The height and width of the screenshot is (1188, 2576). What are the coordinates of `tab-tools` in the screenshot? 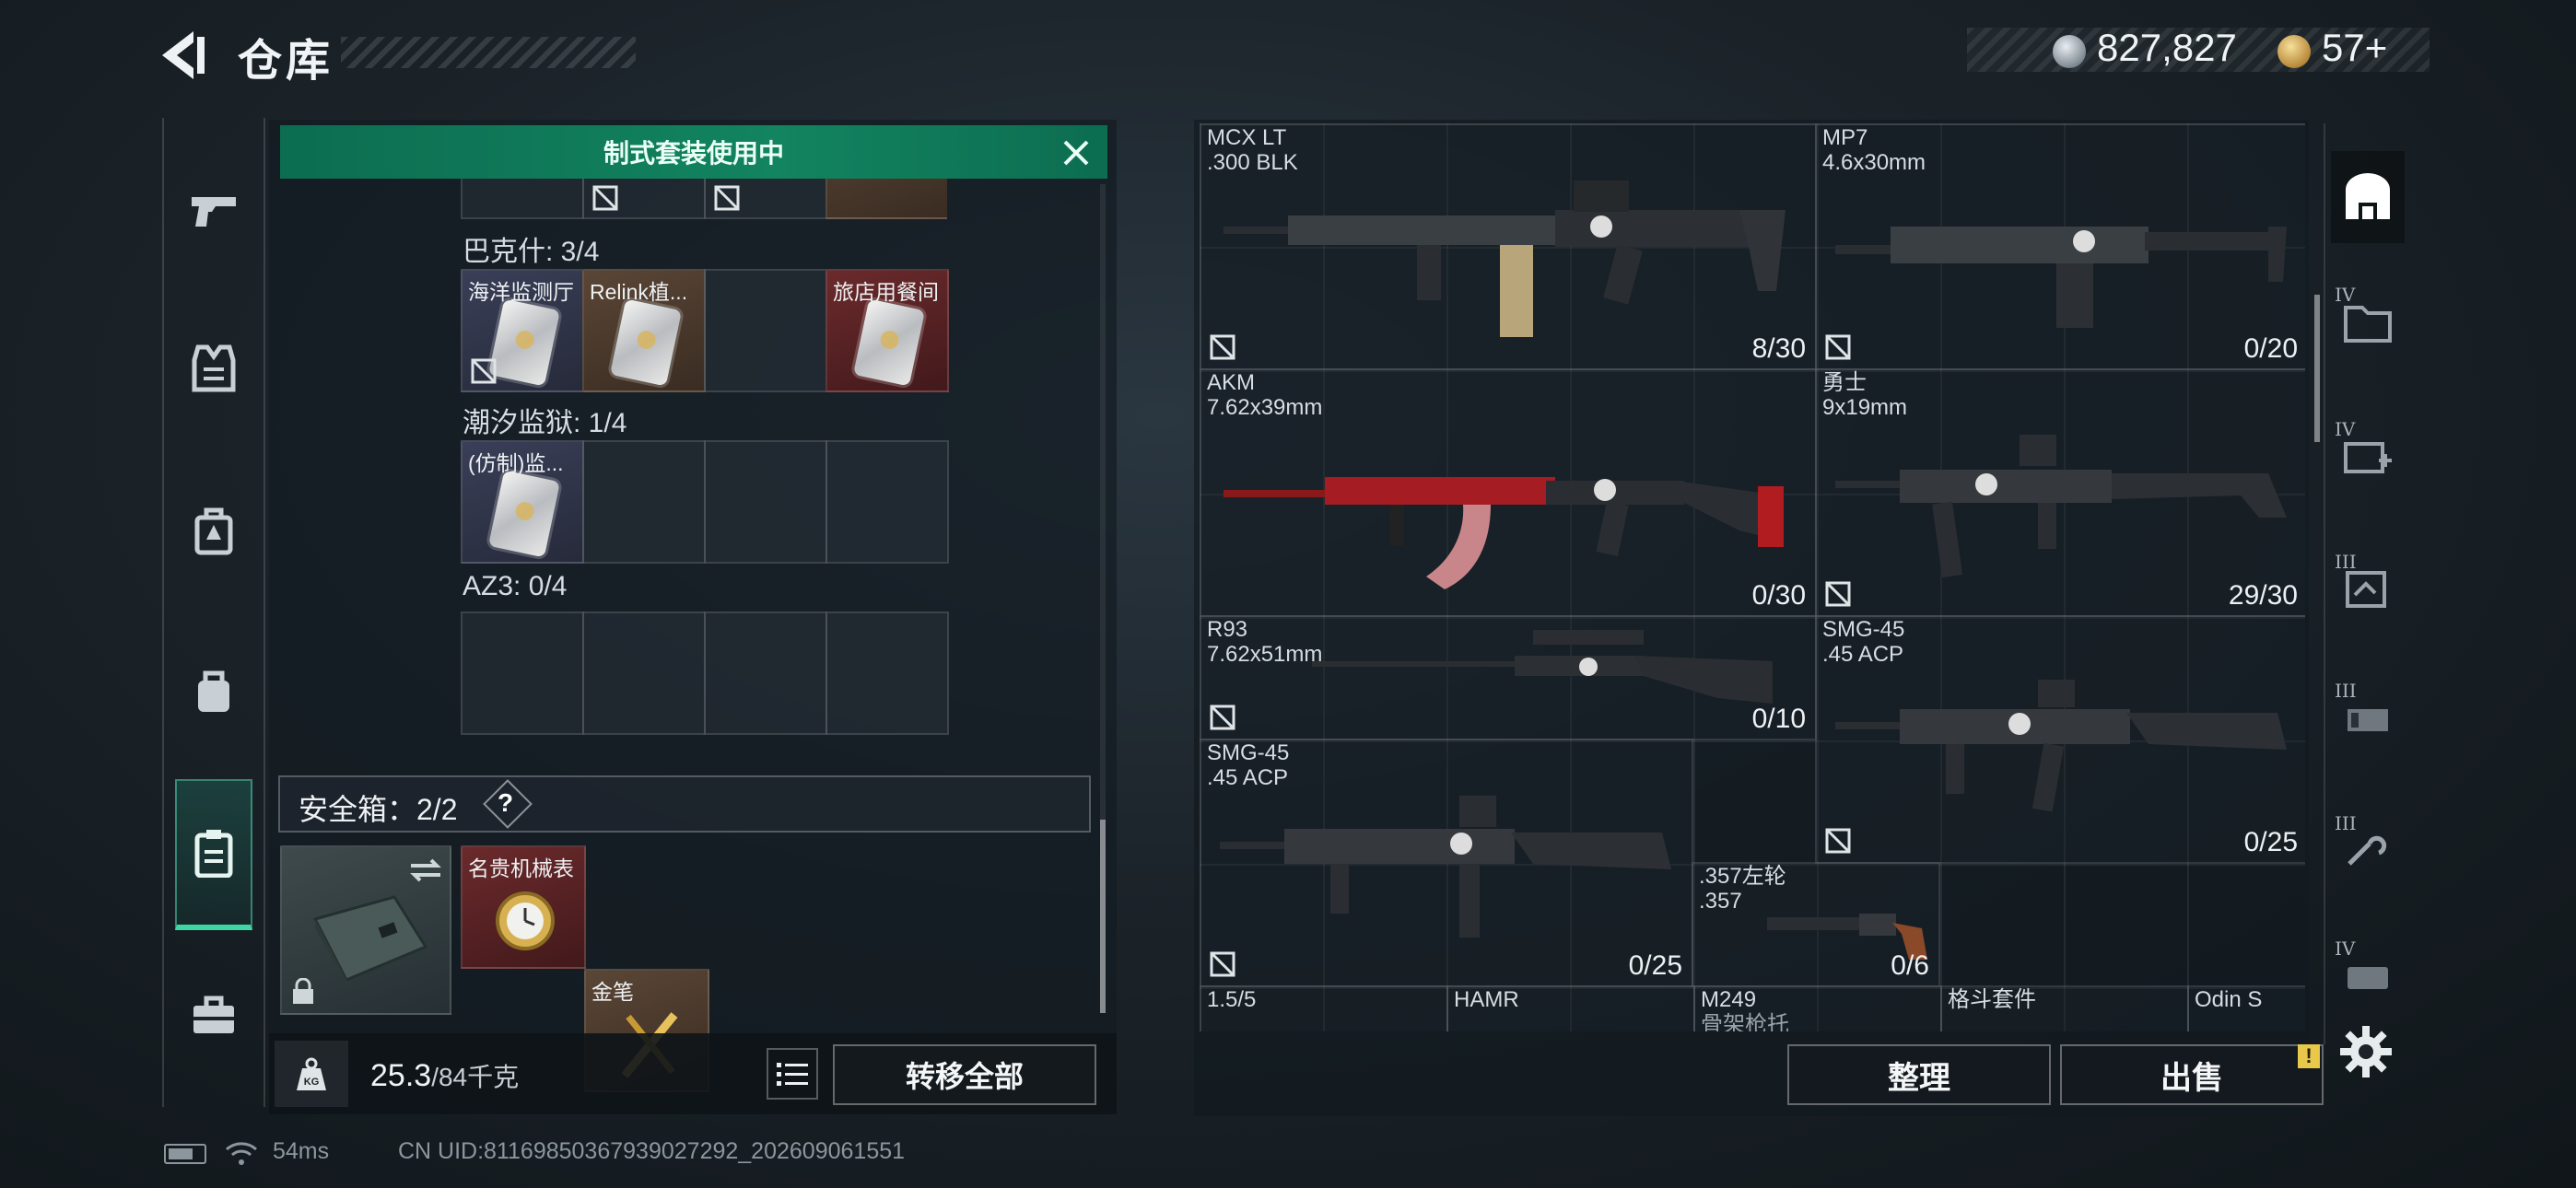 It's located at (213, 1015).